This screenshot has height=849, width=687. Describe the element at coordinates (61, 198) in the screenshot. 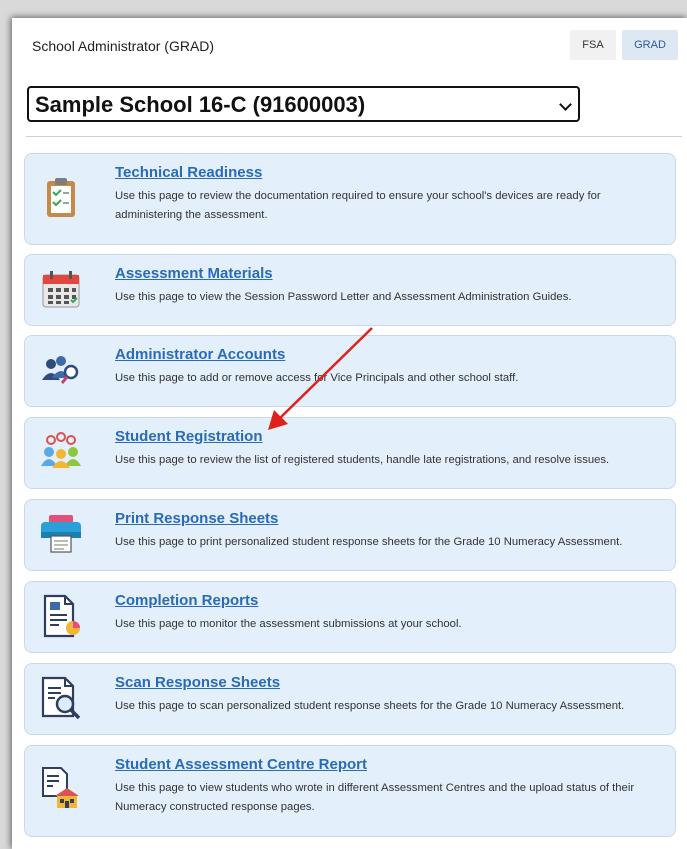

I see `clipboard-checklist-icon` at that location.